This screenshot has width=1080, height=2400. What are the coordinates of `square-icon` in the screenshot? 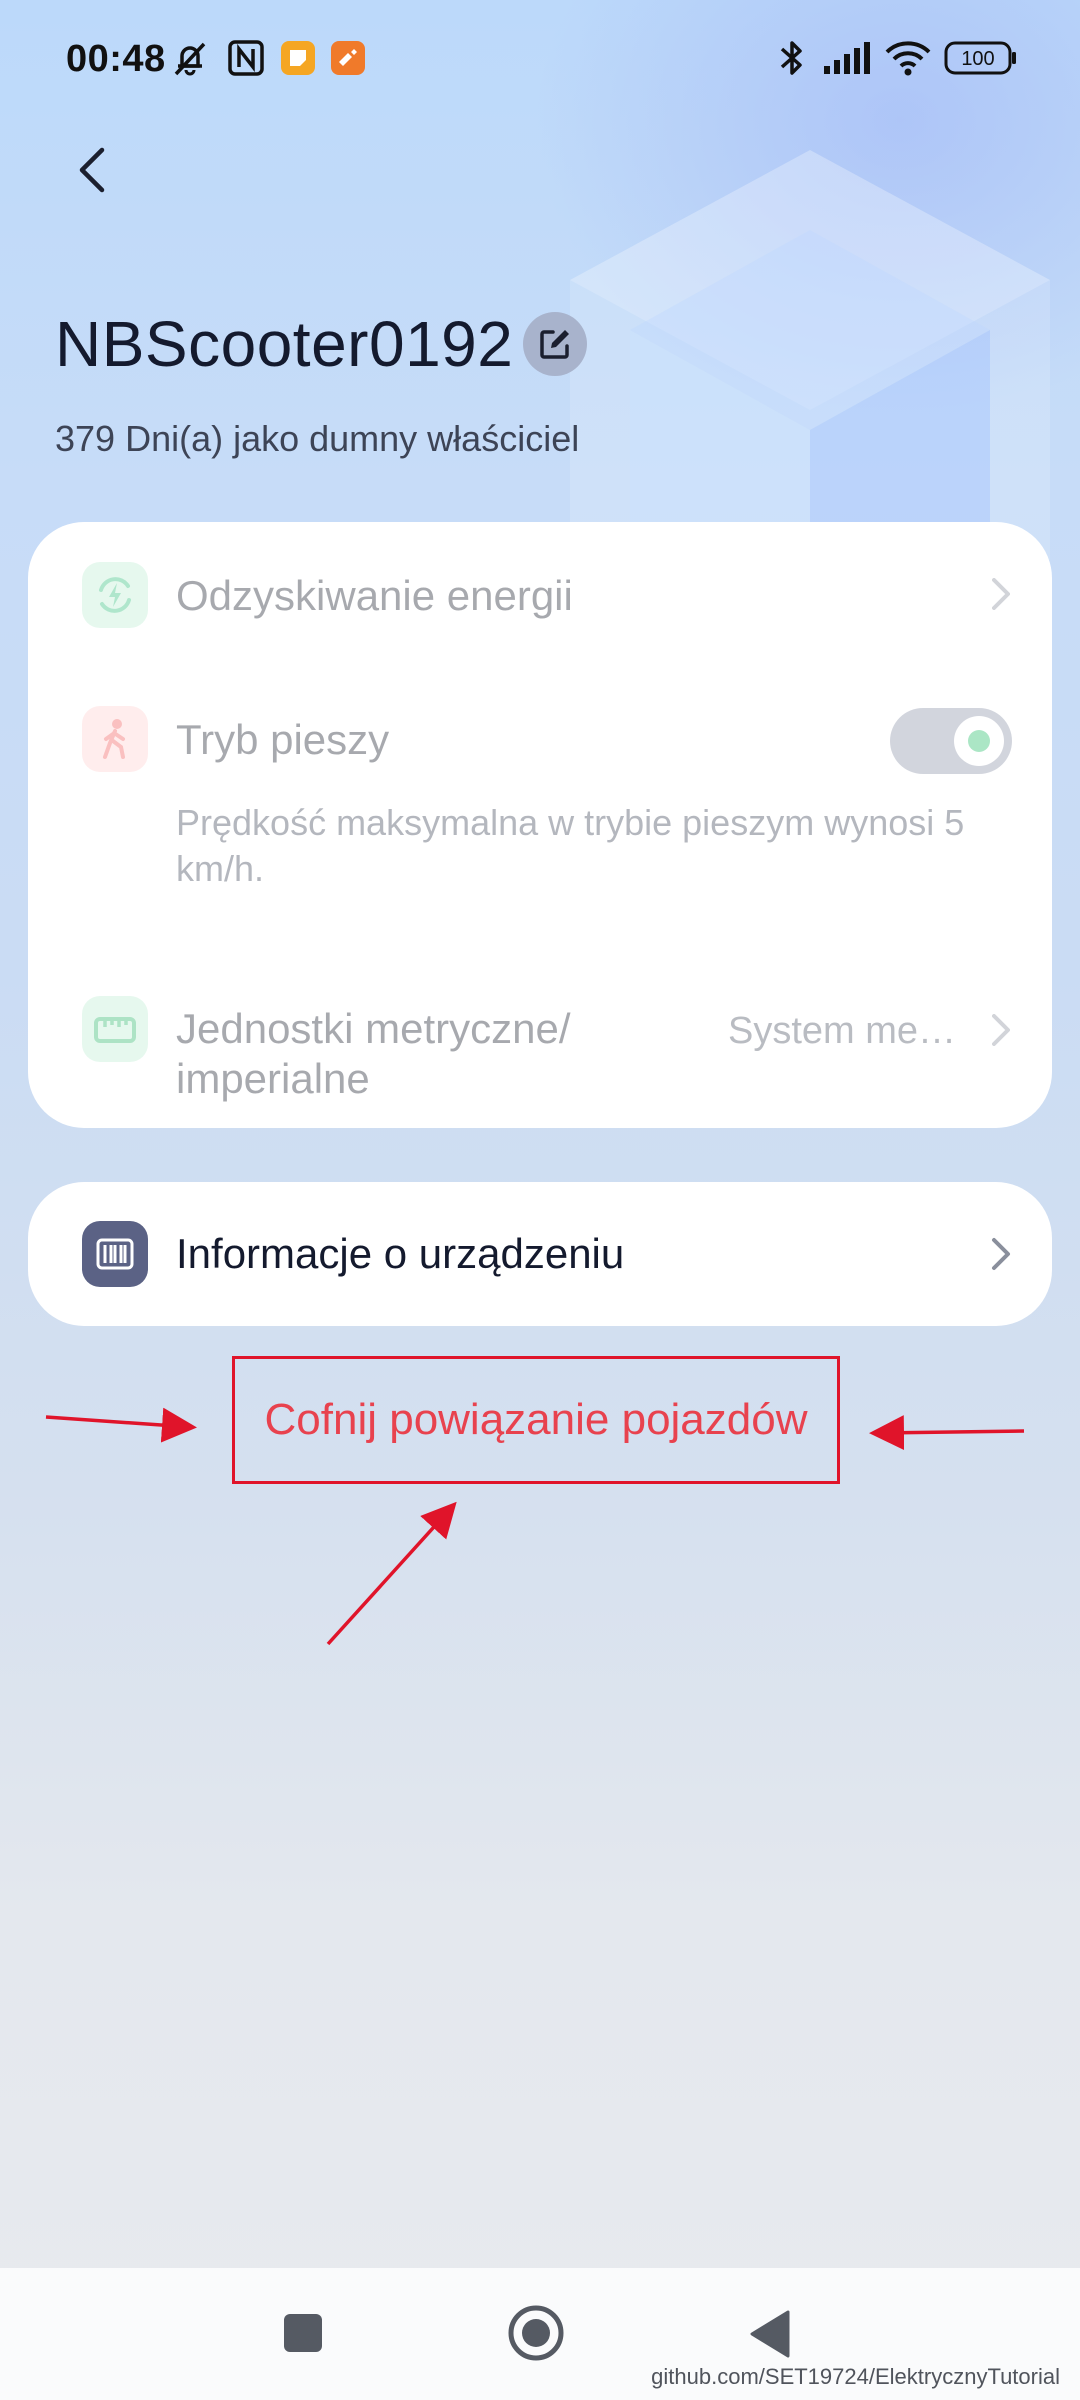 It's located at (303, 2333).